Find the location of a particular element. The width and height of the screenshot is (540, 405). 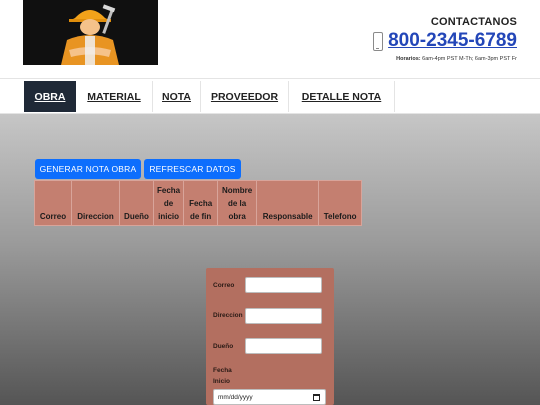

col-header-dueno: Dueño is located at coordinates (136, 203).